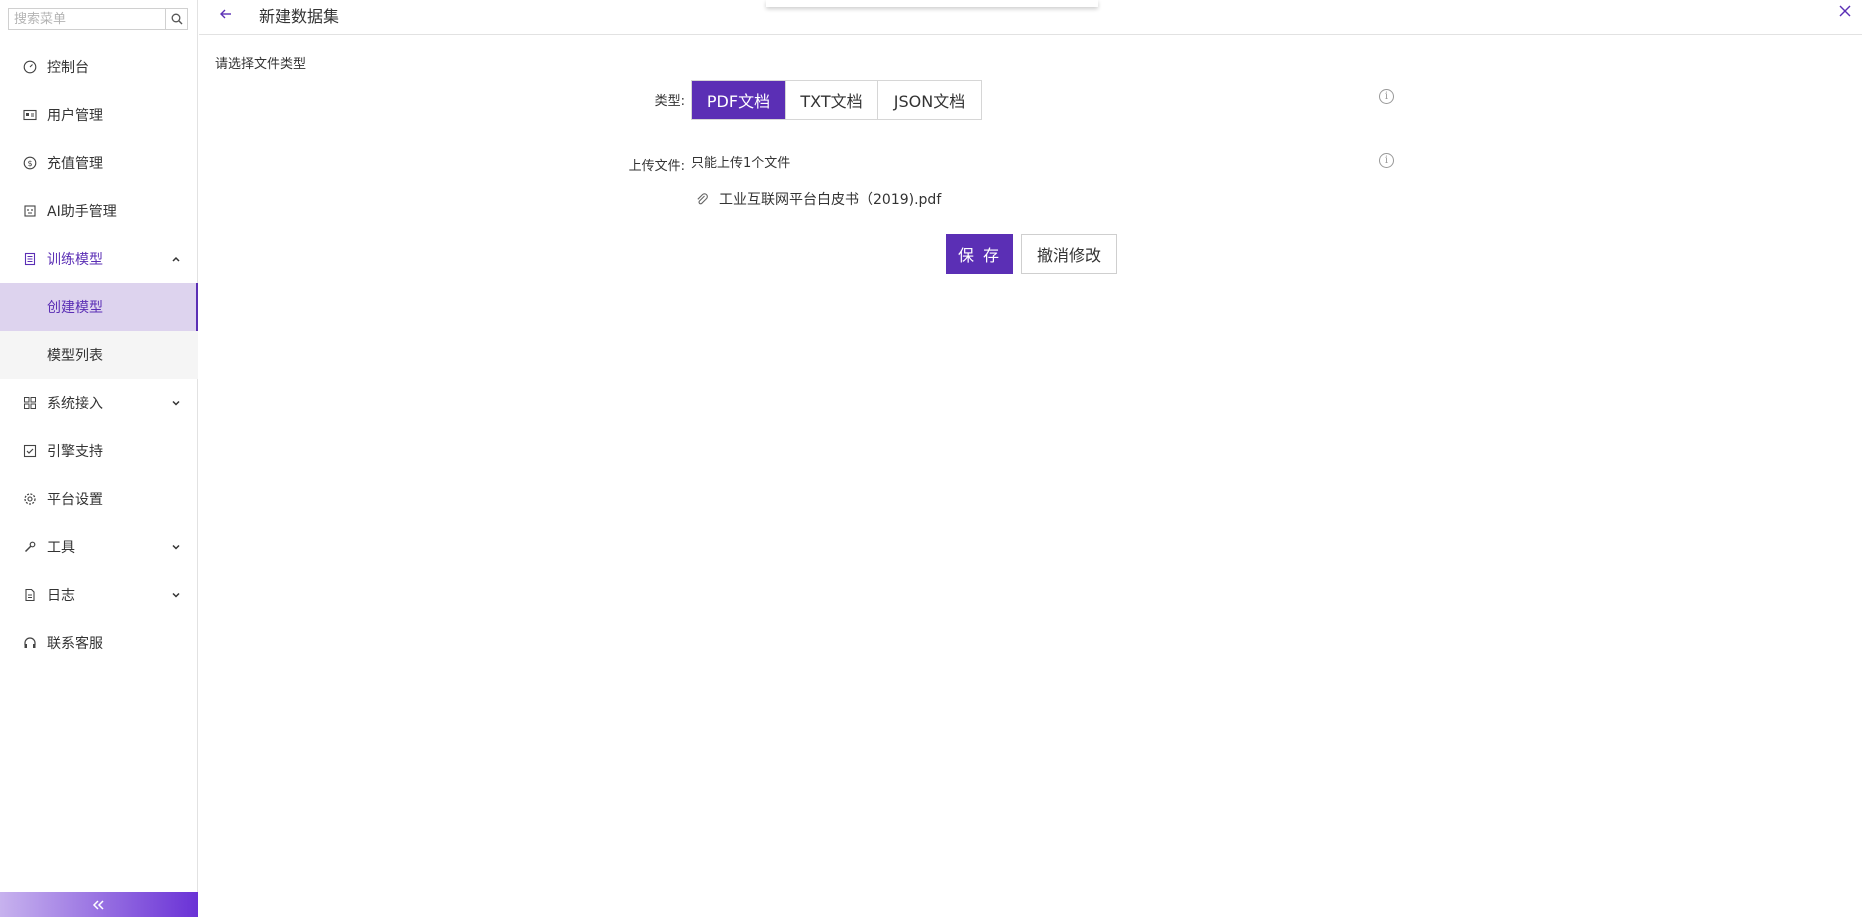 The width and height of the screenshot is (1862, 917). I want to click on sidebar-item-support: 联系客服, so click(99, 643).